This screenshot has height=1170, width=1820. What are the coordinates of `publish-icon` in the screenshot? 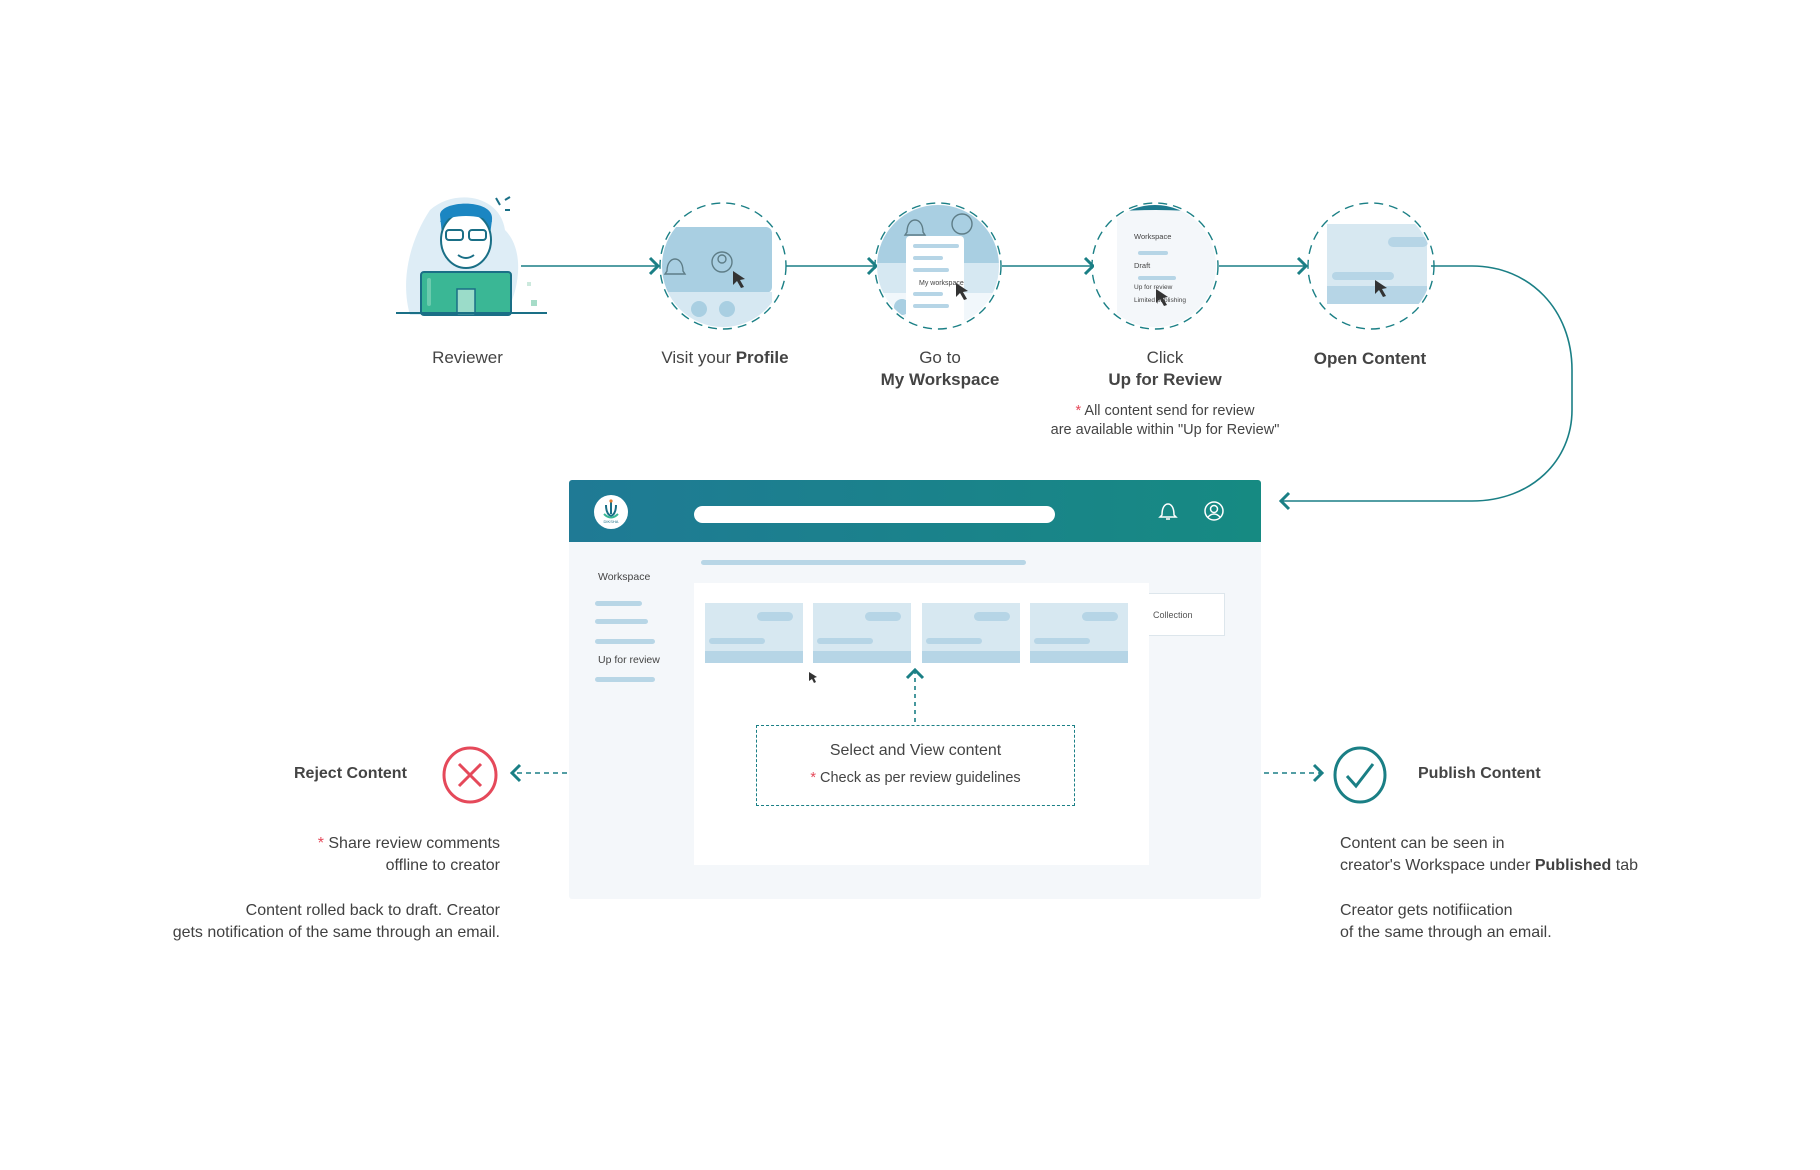 It's located at (1360, 775).